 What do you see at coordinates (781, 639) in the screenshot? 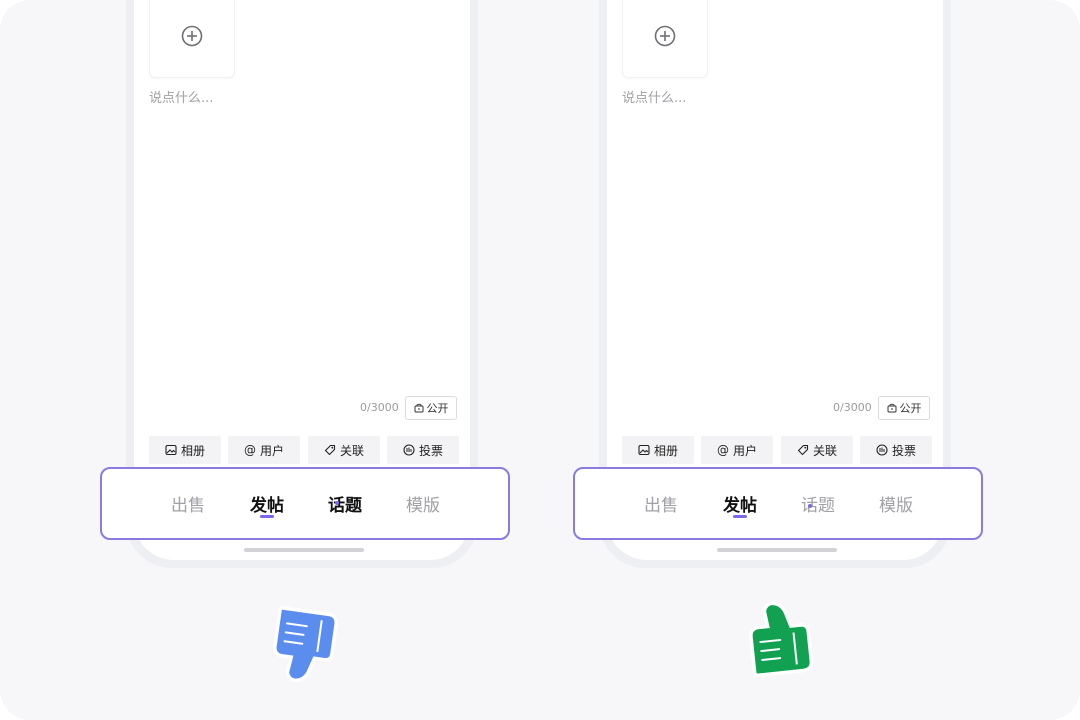
I see `thumbs-up-icon` at bounding box center [781, 639].